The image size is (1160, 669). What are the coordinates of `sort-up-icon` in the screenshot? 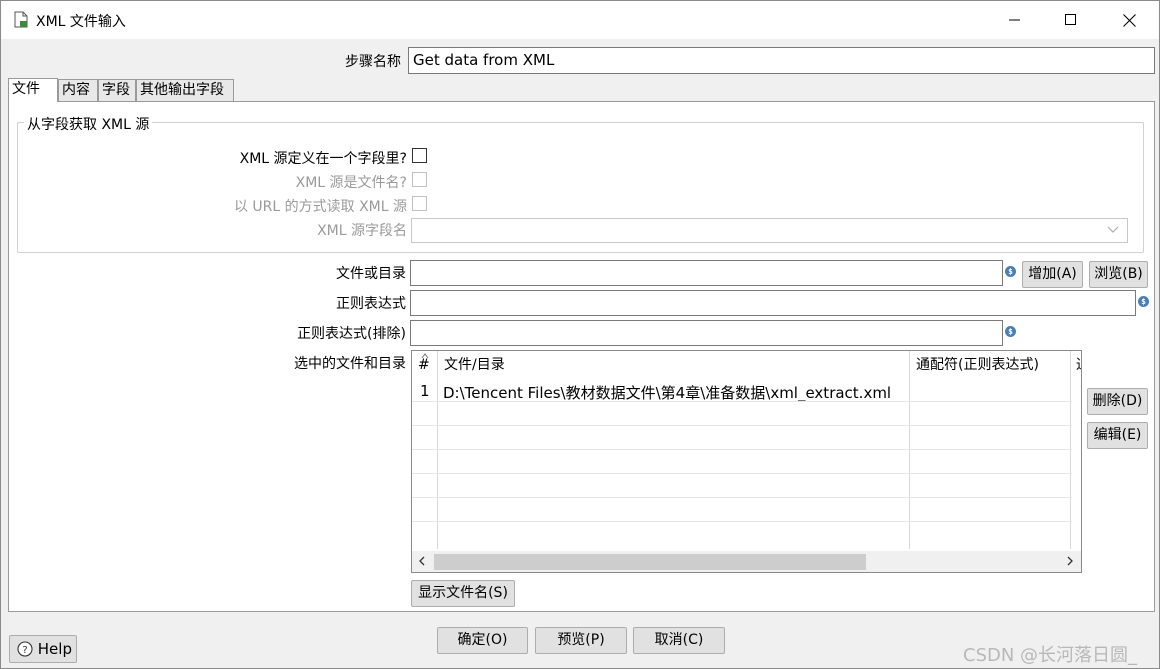 It's located at (425, 356).